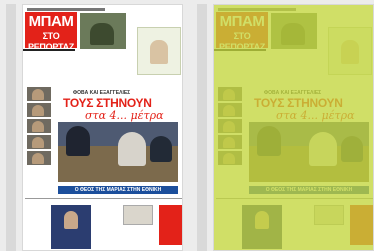 The image size is (374, 251). I want to click on bottom-right-box, so click(170, 225).